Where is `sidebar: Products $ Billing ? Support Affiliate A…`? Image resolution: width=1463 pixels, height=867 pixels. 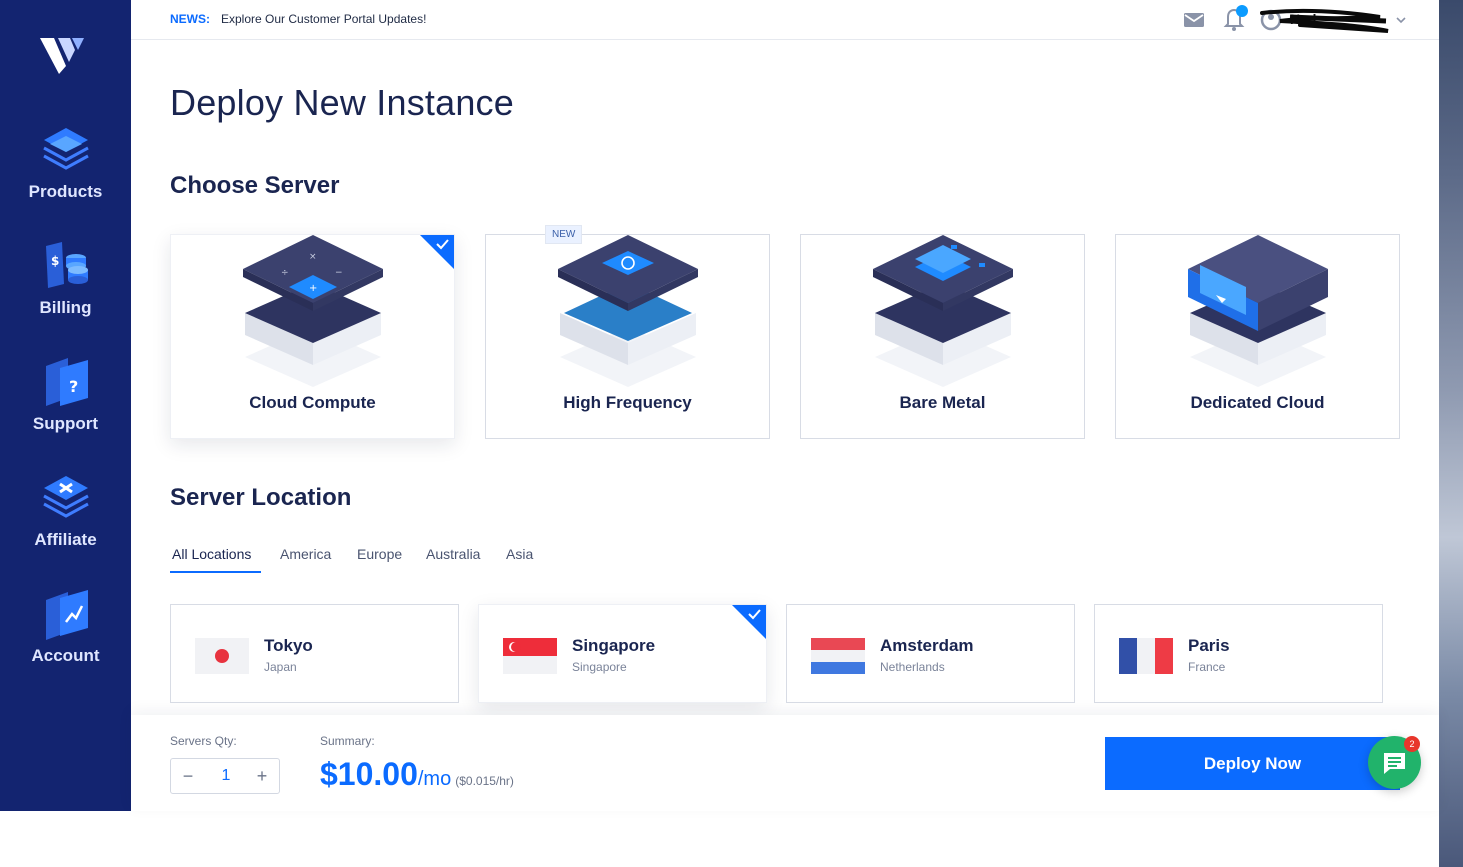
sidebar: Products $ Billing ? Support Affiliate A… is located at coordinates (65, 405).